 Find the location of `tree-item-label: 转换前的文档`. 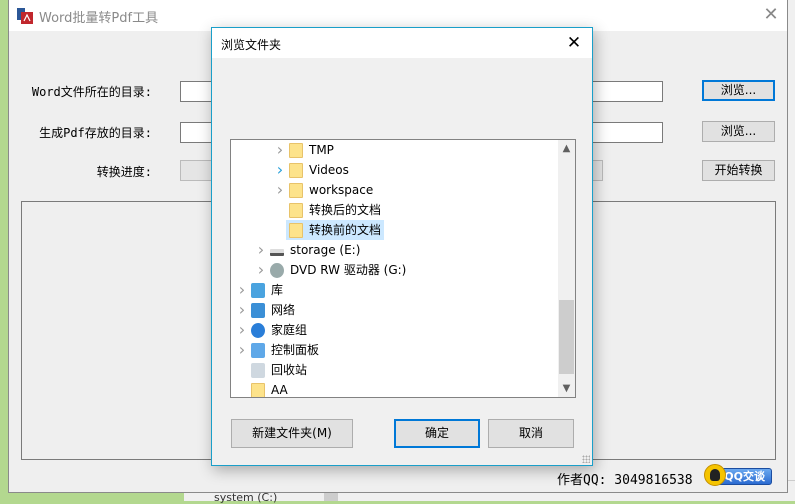

tree-item-label: 转换前的文档 is located at coordinates (345, 230).